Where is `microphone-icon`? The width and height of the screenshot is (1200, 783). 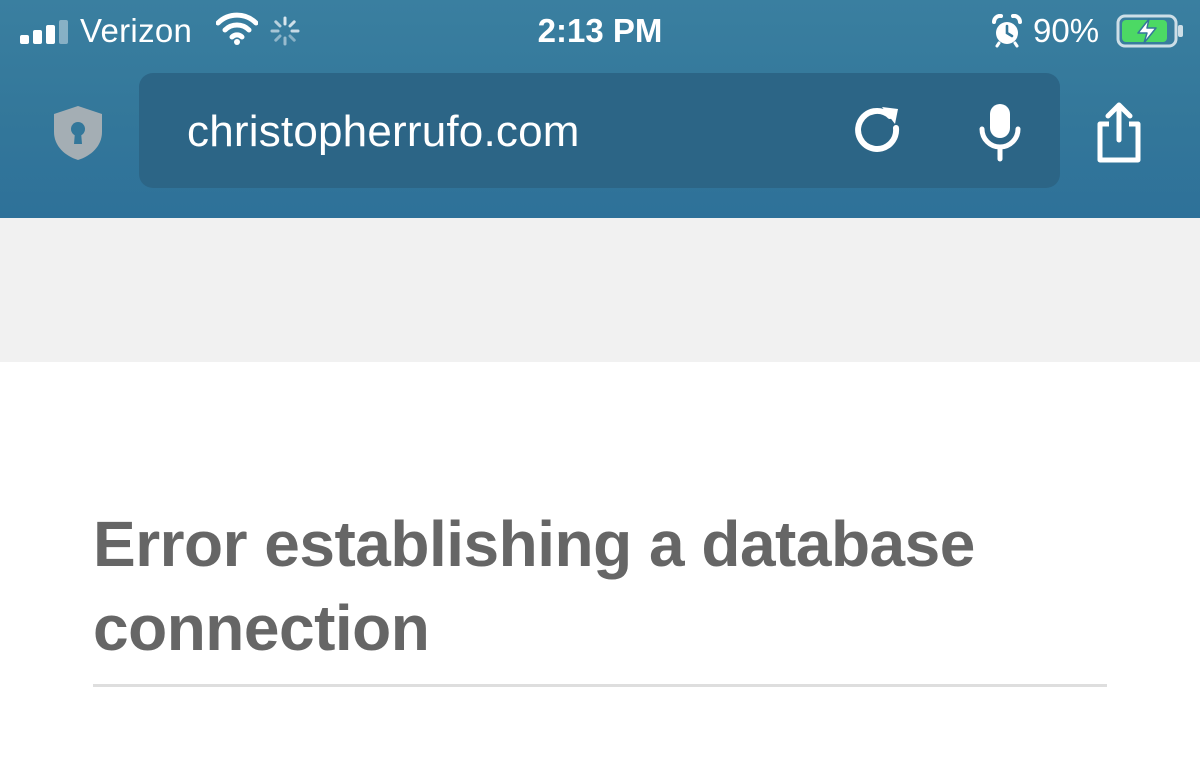
microphone-icon is located at coordinates (1000, 132).